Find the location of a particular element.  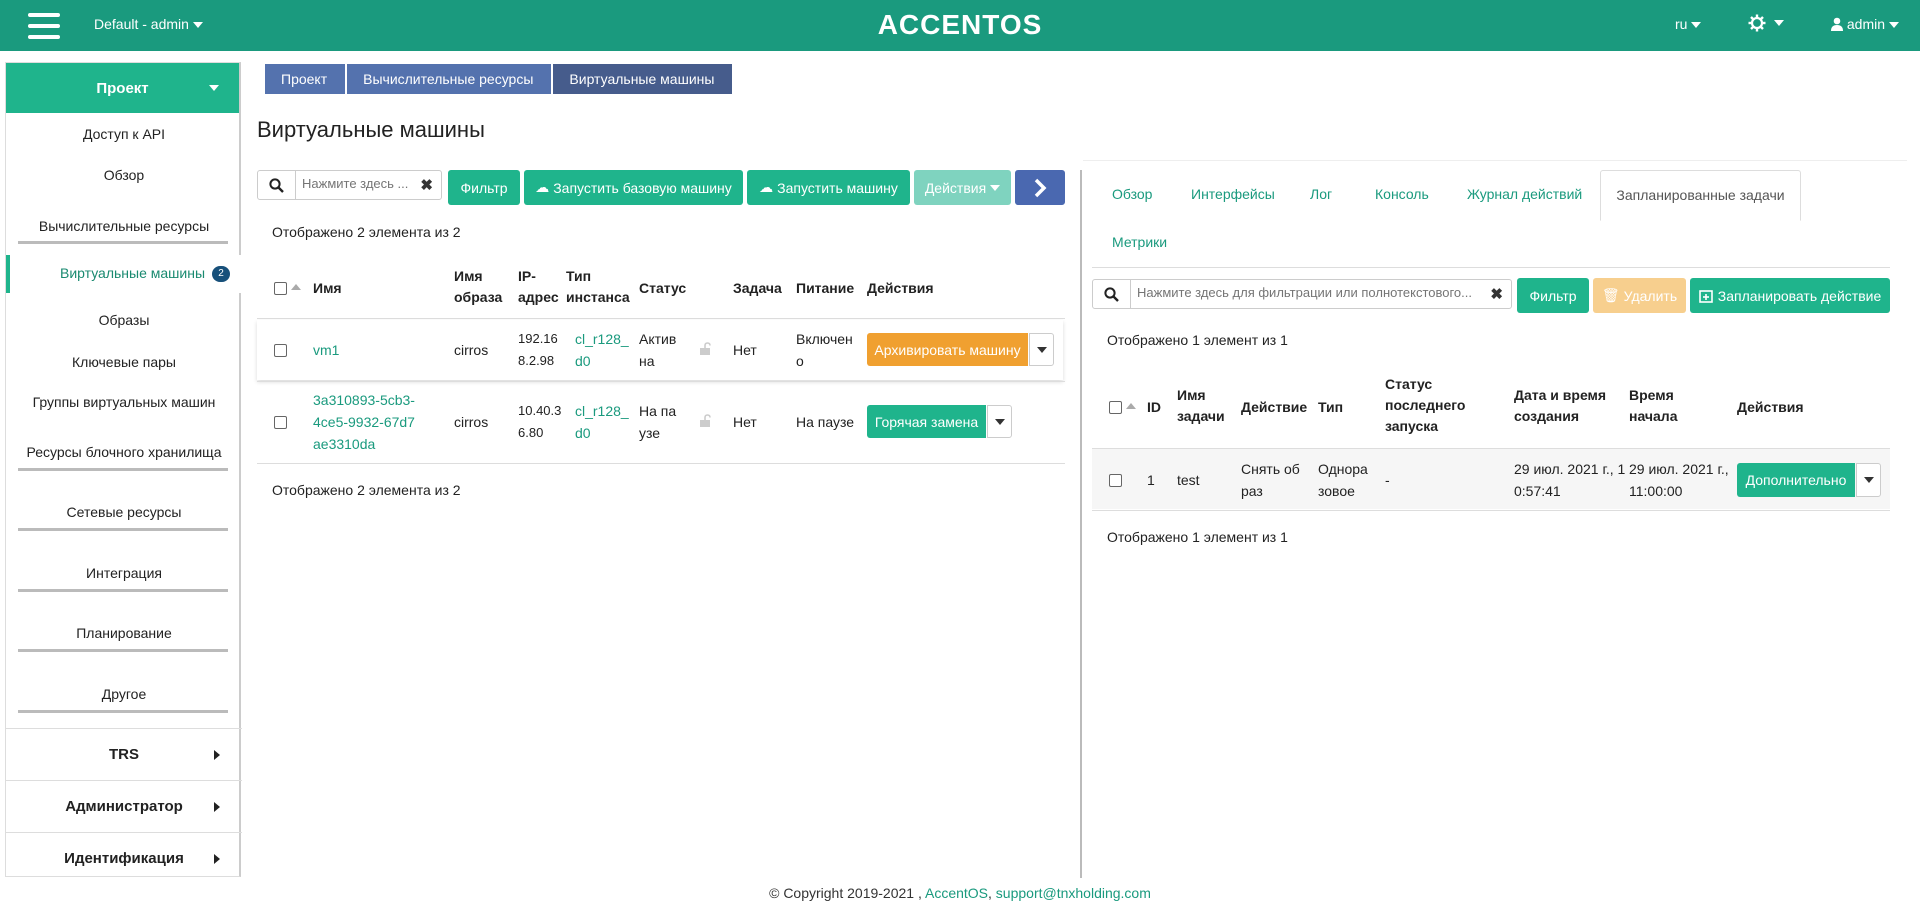

breadcrumb-project: Проект is located at coordinates (305, 79).